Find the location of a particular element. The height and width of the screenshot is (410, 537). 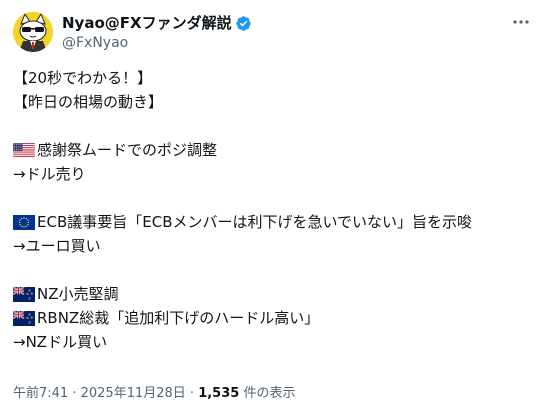

author-name-row: Nyao@FXファンダ解説 is located at coordinates (157, 23).